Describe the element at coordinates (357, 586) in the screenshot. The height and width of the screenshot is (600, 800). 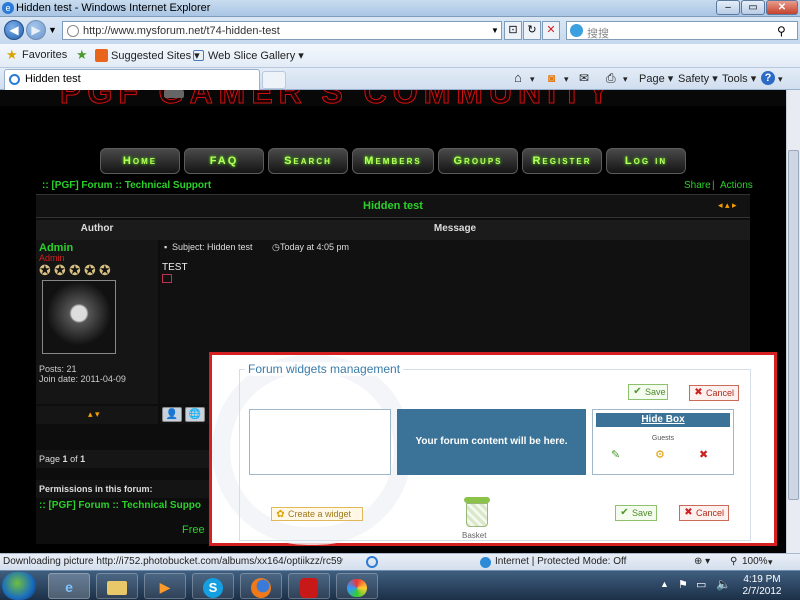
I see `taskbar-paint-icon` at that location.